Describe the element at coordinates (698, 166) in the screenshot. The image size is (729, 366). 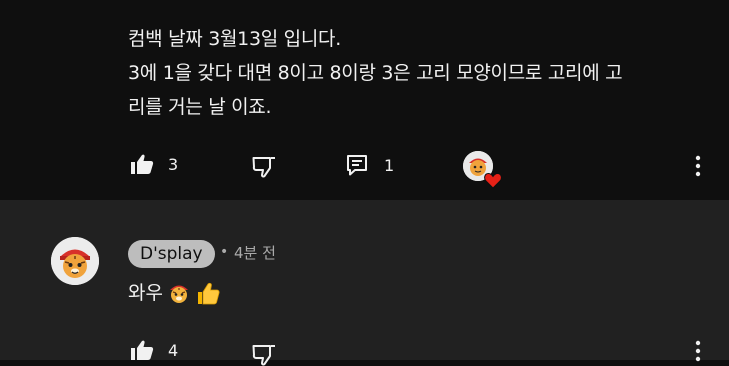
I see `more-vert-icon` at that location.